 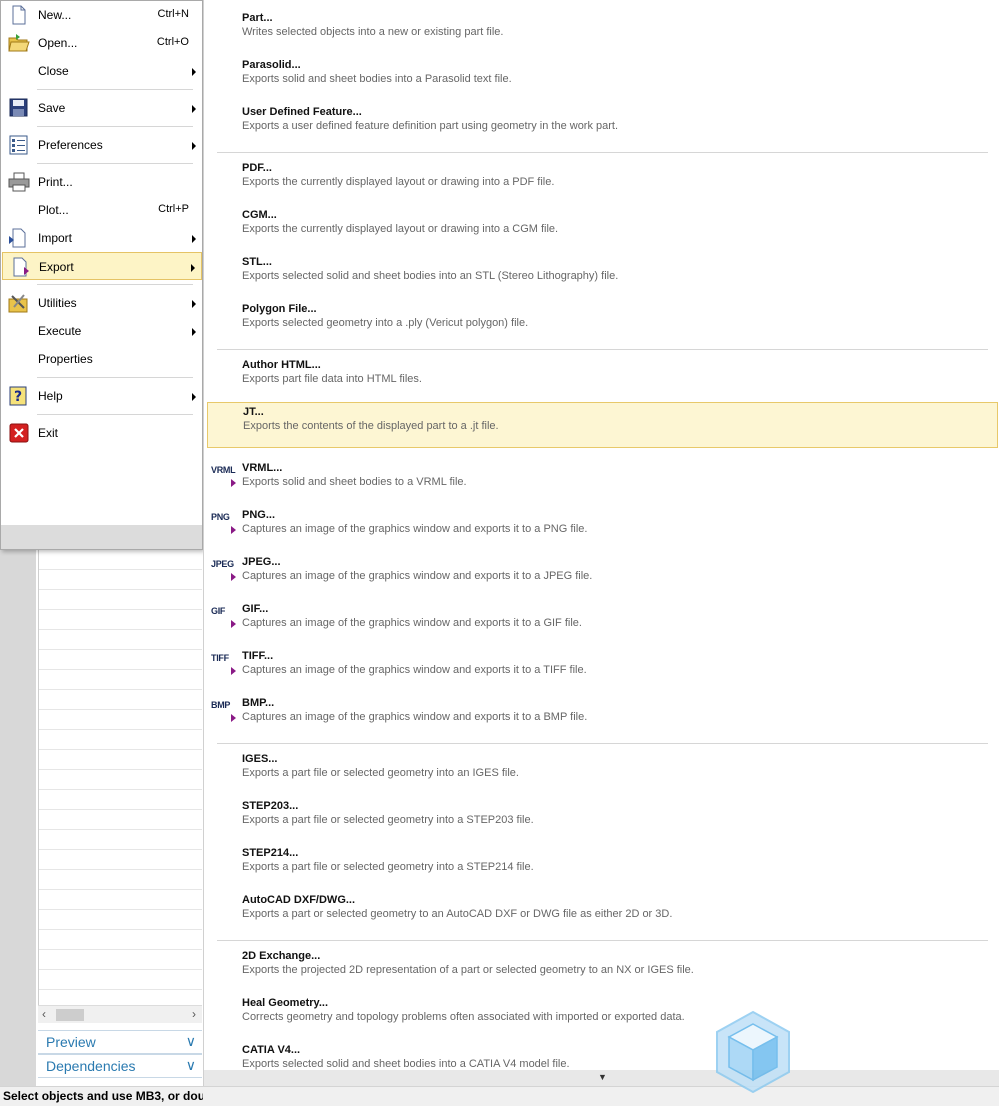 What do you see at coordinates (18, 818) in the screenshot?
I see `left-toolbar-strip` at bounding box center [18, 818].